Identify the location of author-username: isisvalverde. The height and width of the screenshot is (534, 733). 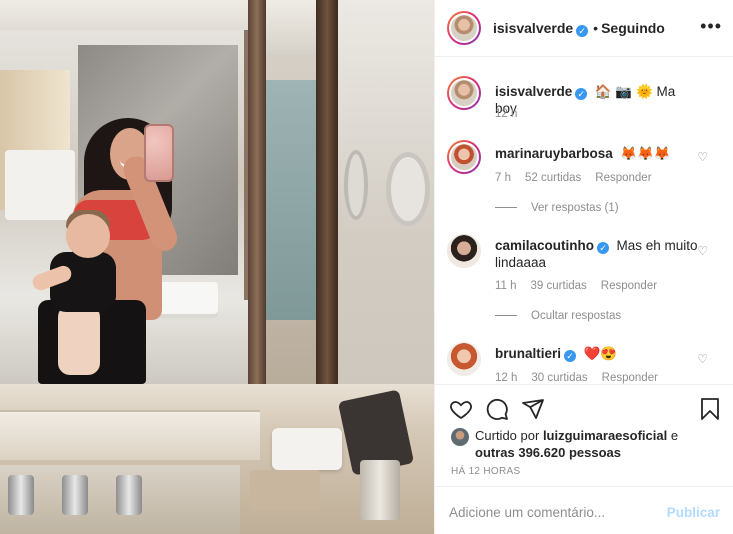
(533, 28).